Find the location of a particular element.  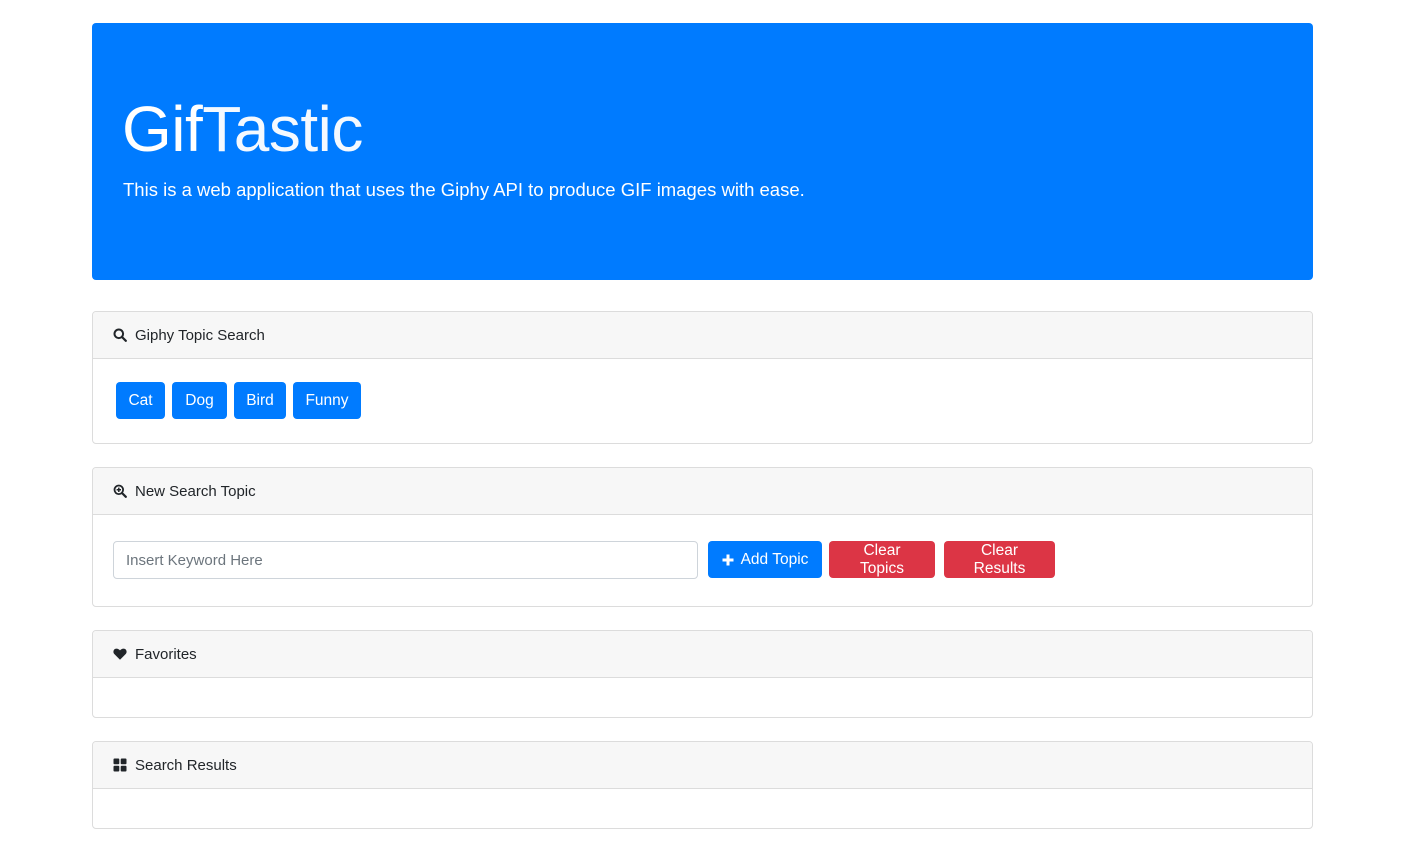

app-title-gif: Gif is located at coordinates (162, 129).